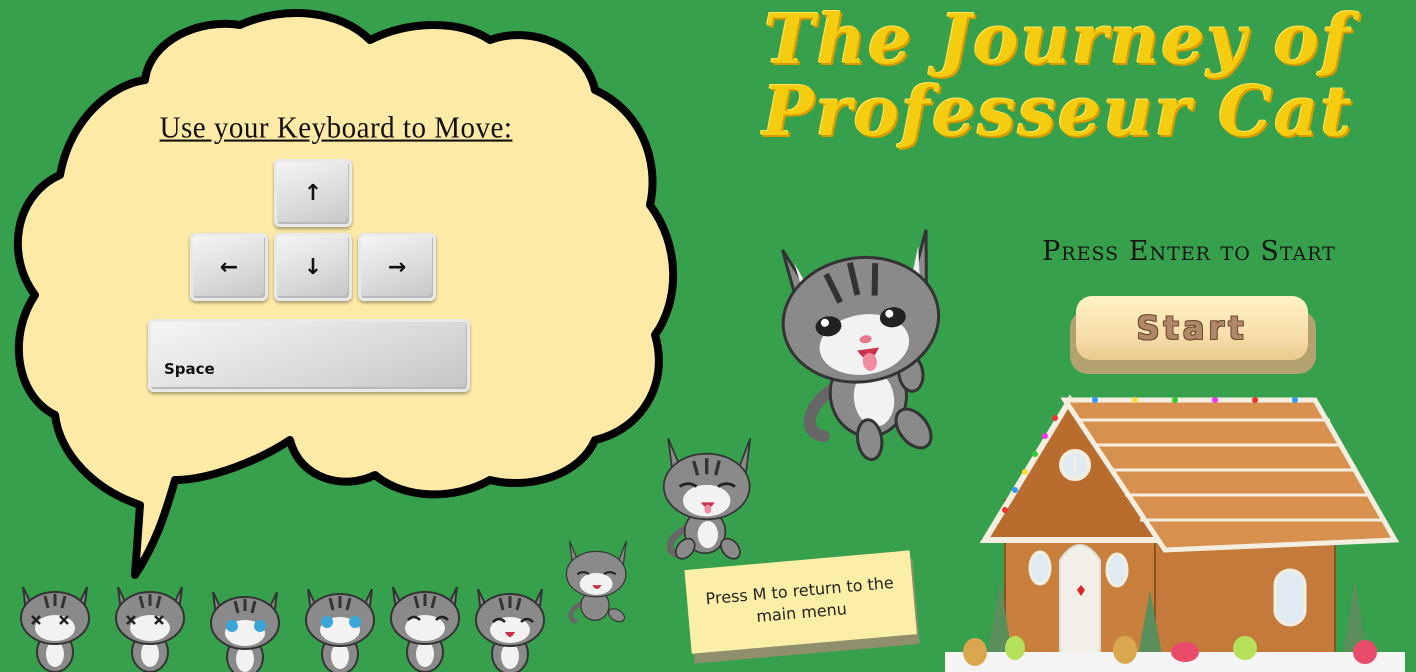 Image resolution: width=1416 pixels, height=672 pixels. I want to click on title-line-1: The Journey of, so click(1058, 40).